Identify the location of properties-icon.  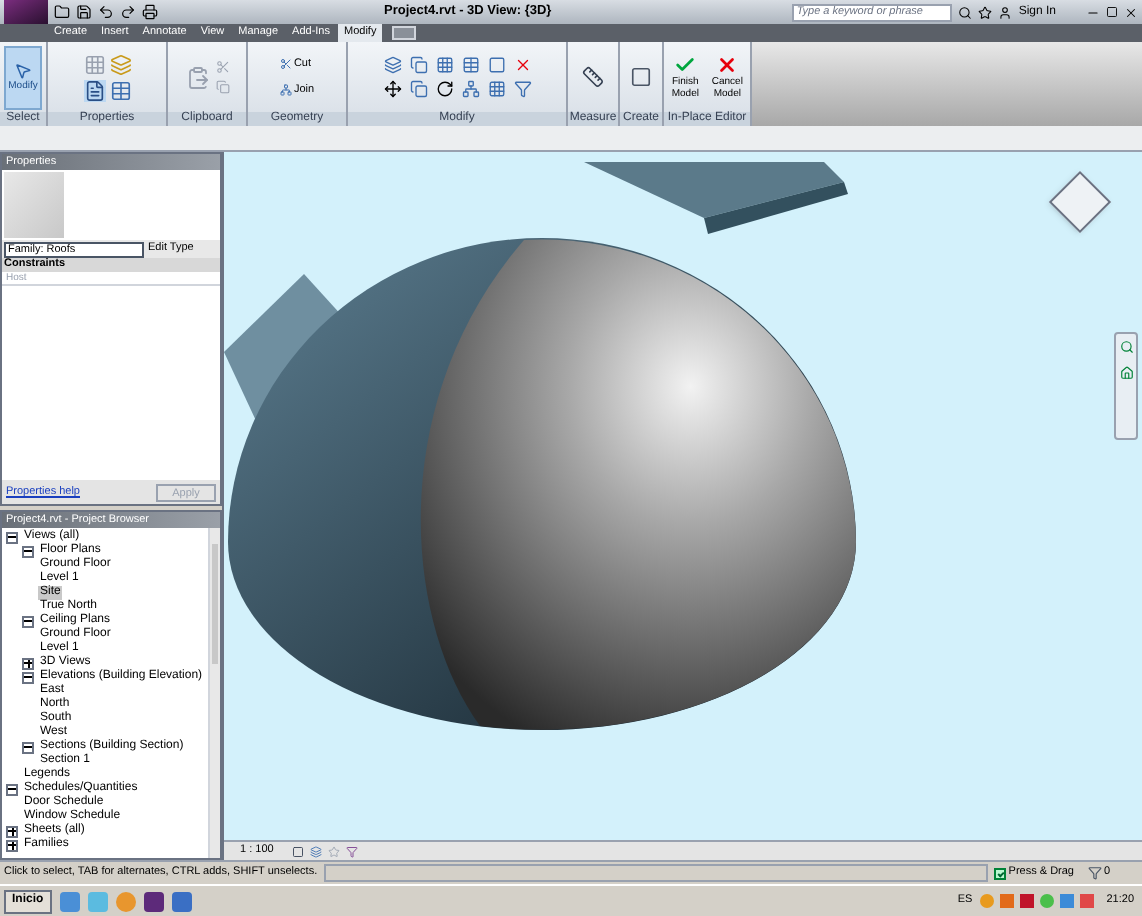
(94, 90).